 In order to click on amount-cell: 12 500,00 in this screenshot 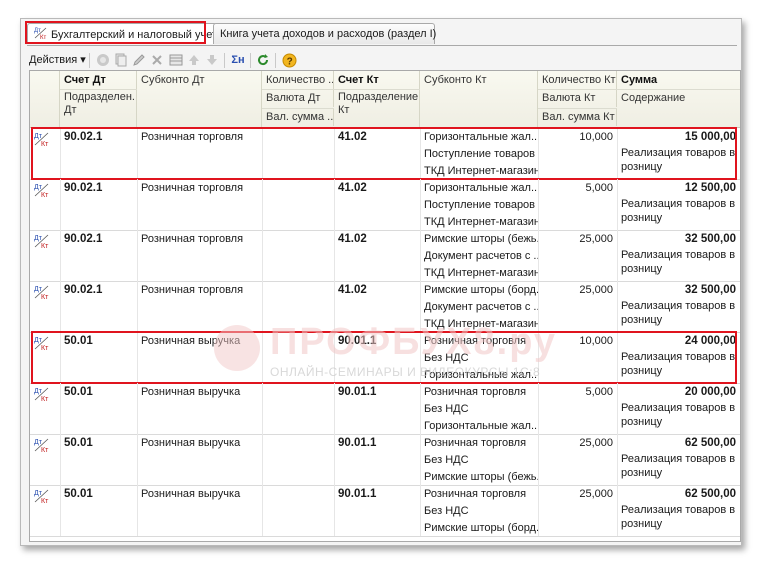, I will do `click(678, 188)`.